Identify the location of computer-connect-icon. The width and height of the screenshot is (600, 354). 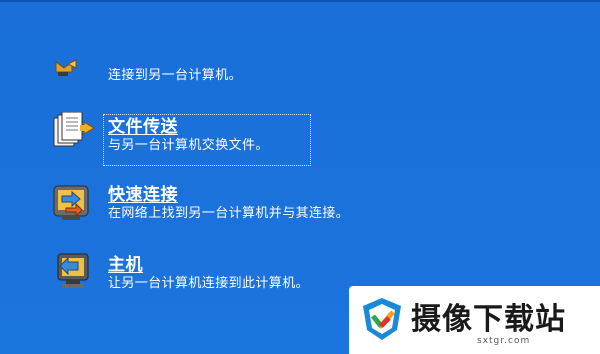
(67, 71).